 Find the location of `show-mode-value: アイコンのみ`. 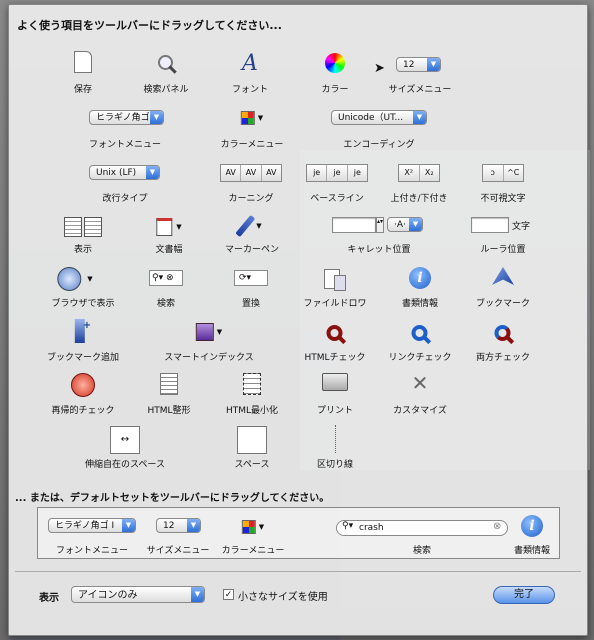

show-mode-value: アイコンのみ is located at coordinates (108, 595).